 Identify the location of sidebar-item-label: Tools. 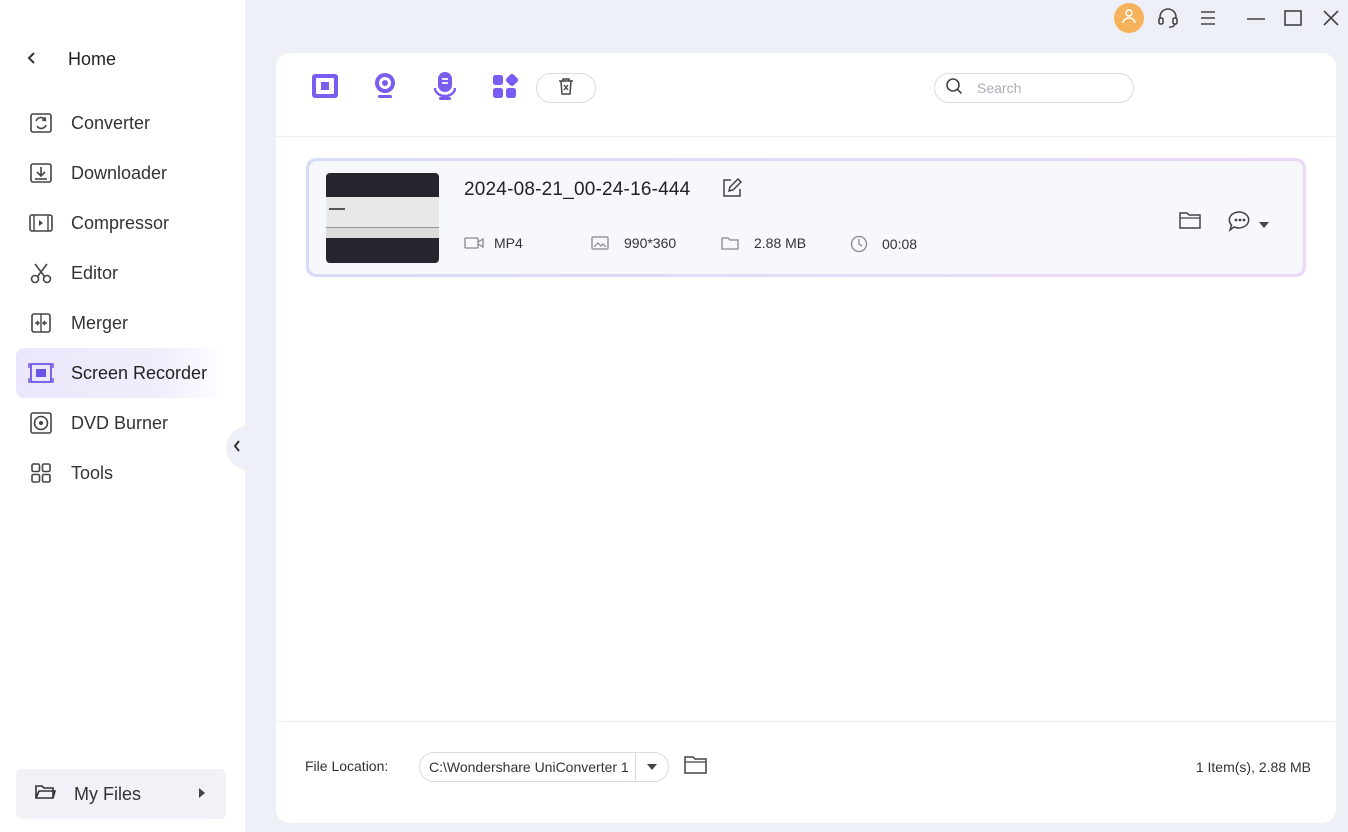
(92, 472).